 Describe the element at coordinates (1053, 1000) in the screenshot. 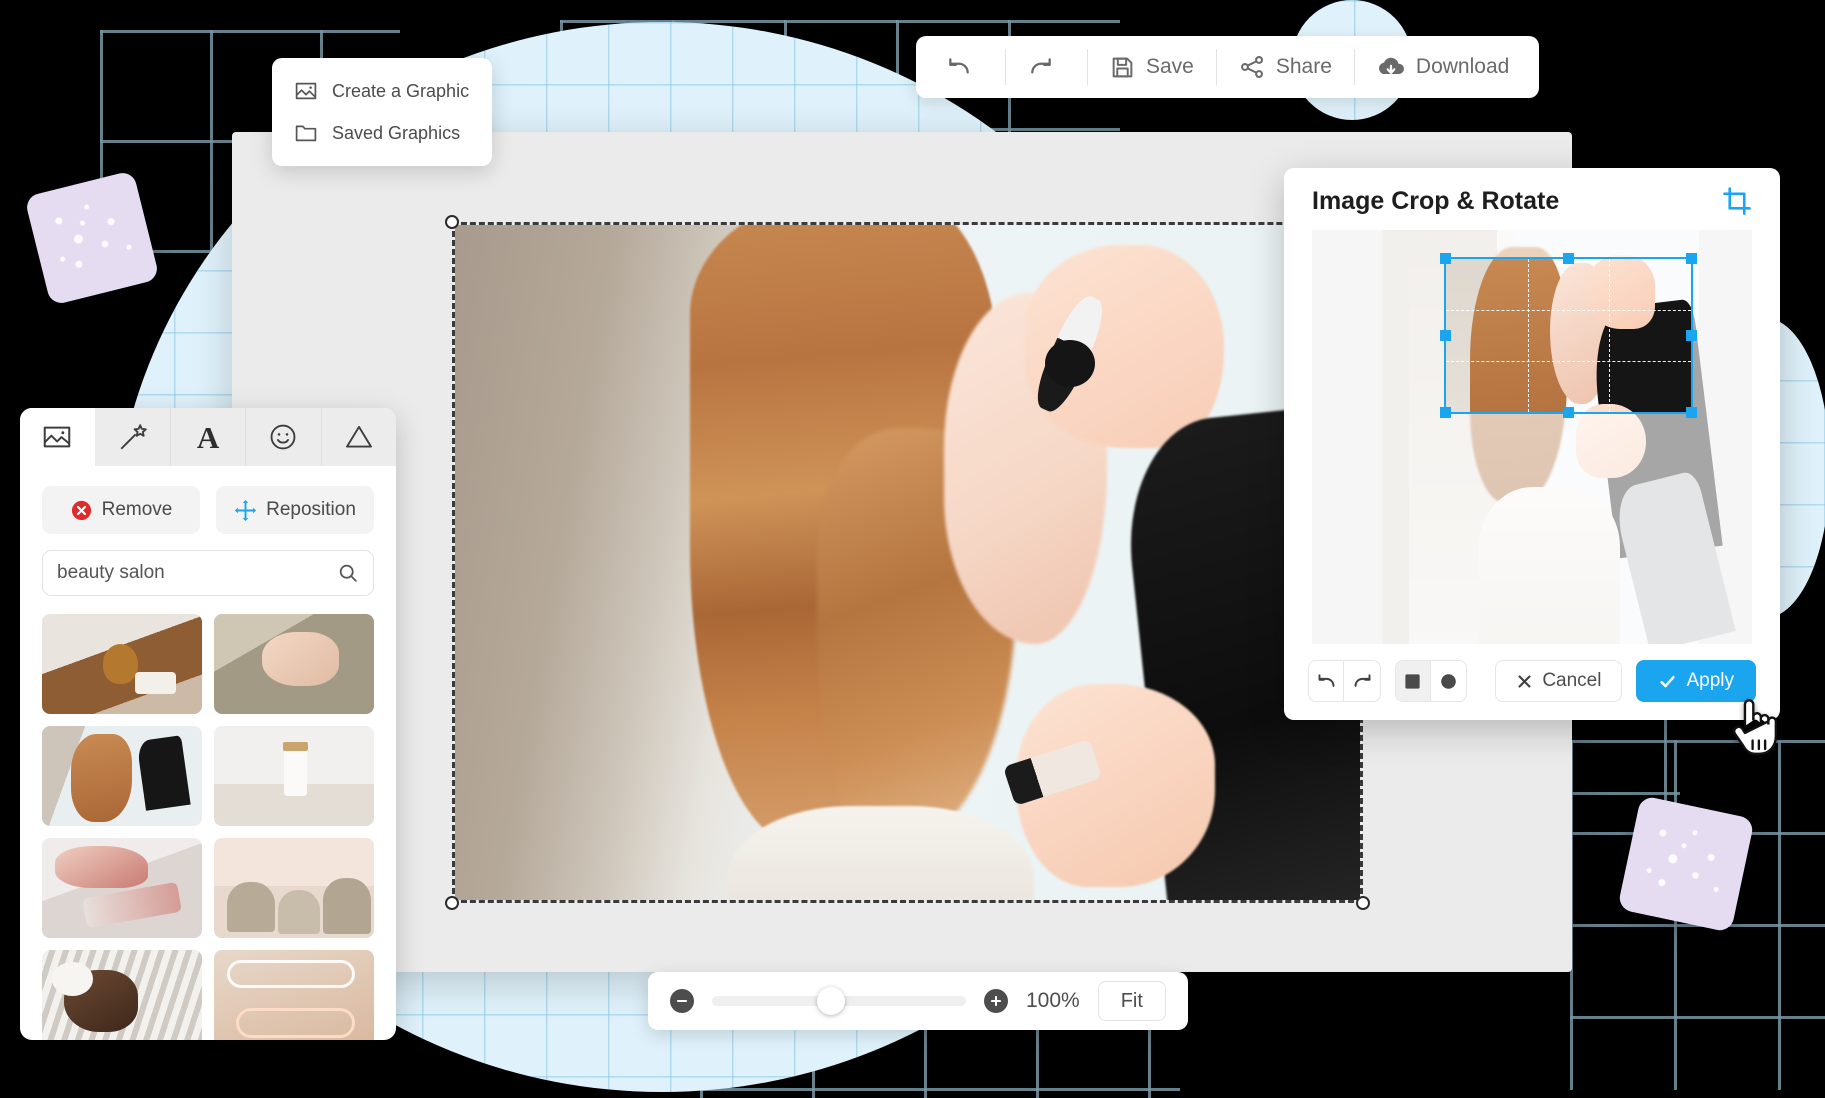

I see `zoom-level-label: 100%` at that location.